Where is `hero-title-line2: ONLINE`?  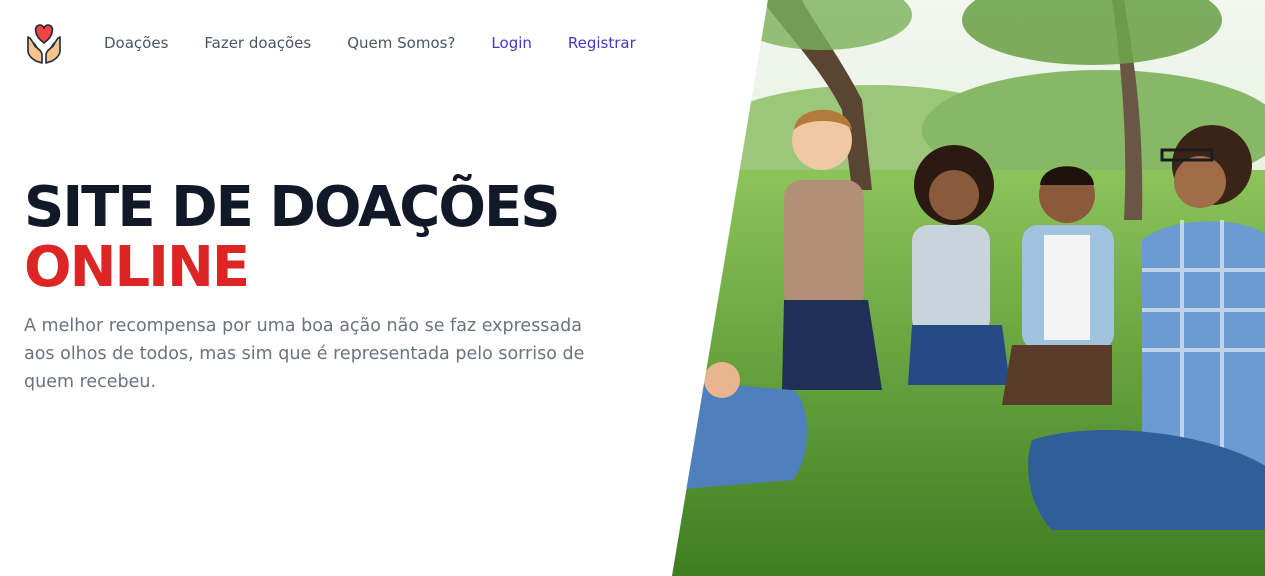 hero-title-line2: ONLINE is located at coordinates (137, 267).